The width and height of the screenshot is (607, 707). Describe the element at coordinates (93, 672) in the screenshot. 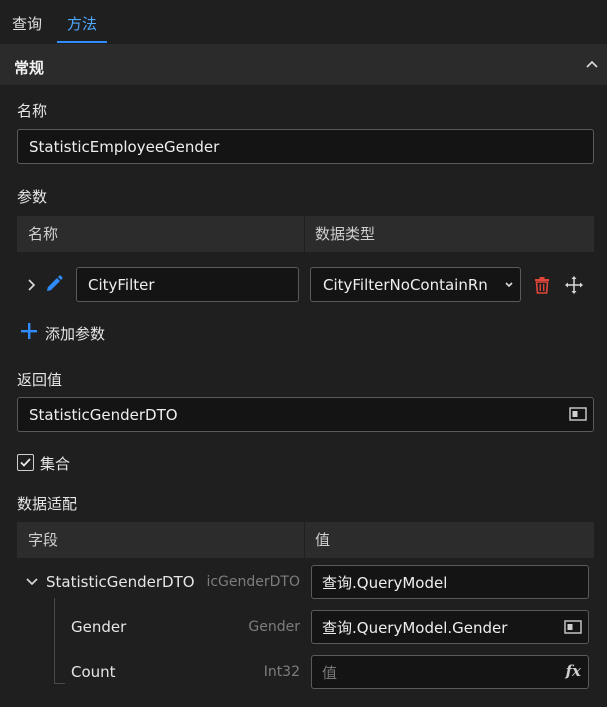

I see `mapping-field-name: Count` at that location.